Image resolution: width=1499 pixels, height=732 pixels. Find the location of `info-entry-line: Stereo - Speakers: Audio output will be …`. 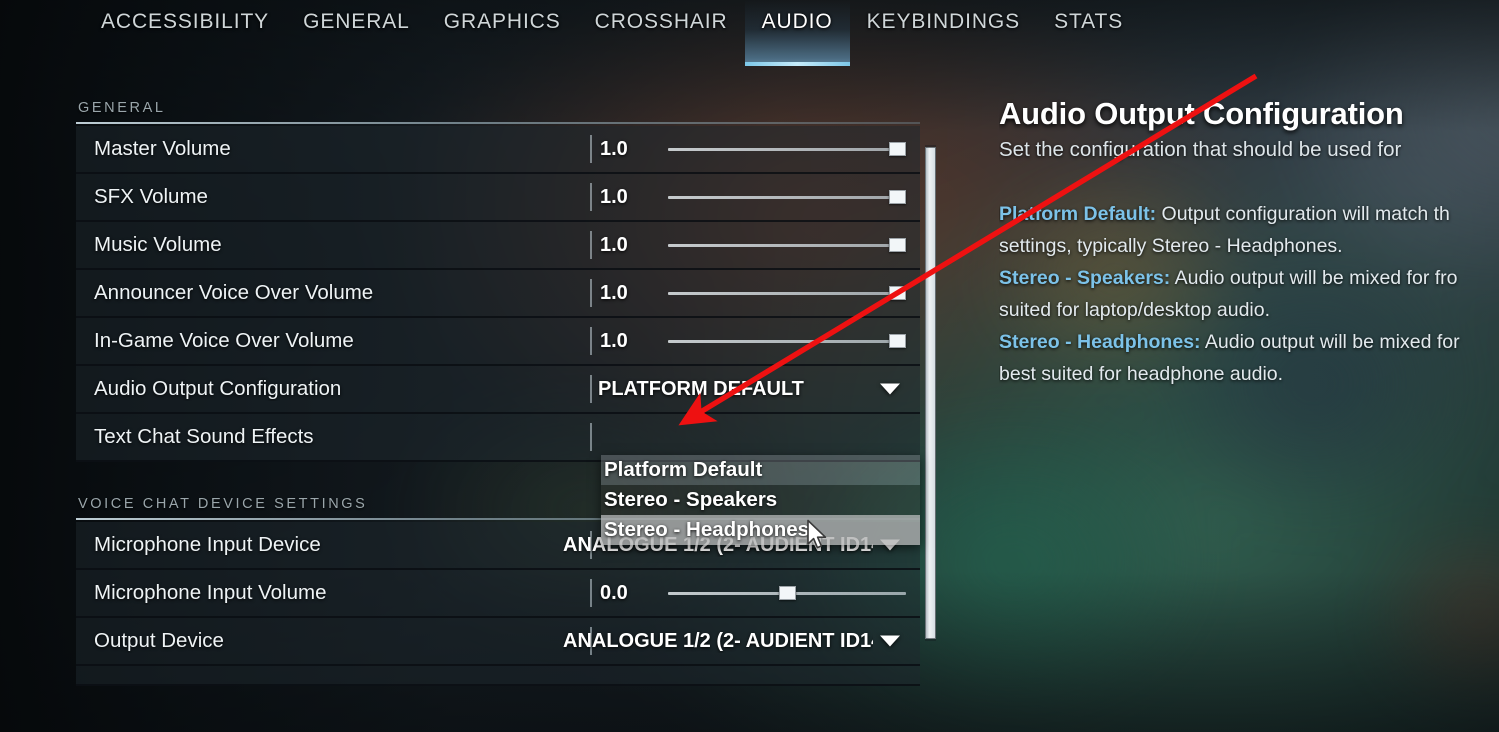

info-entry-line: Stereo - Speakers: Audio output will be … is located at coordinates (1249, 278).